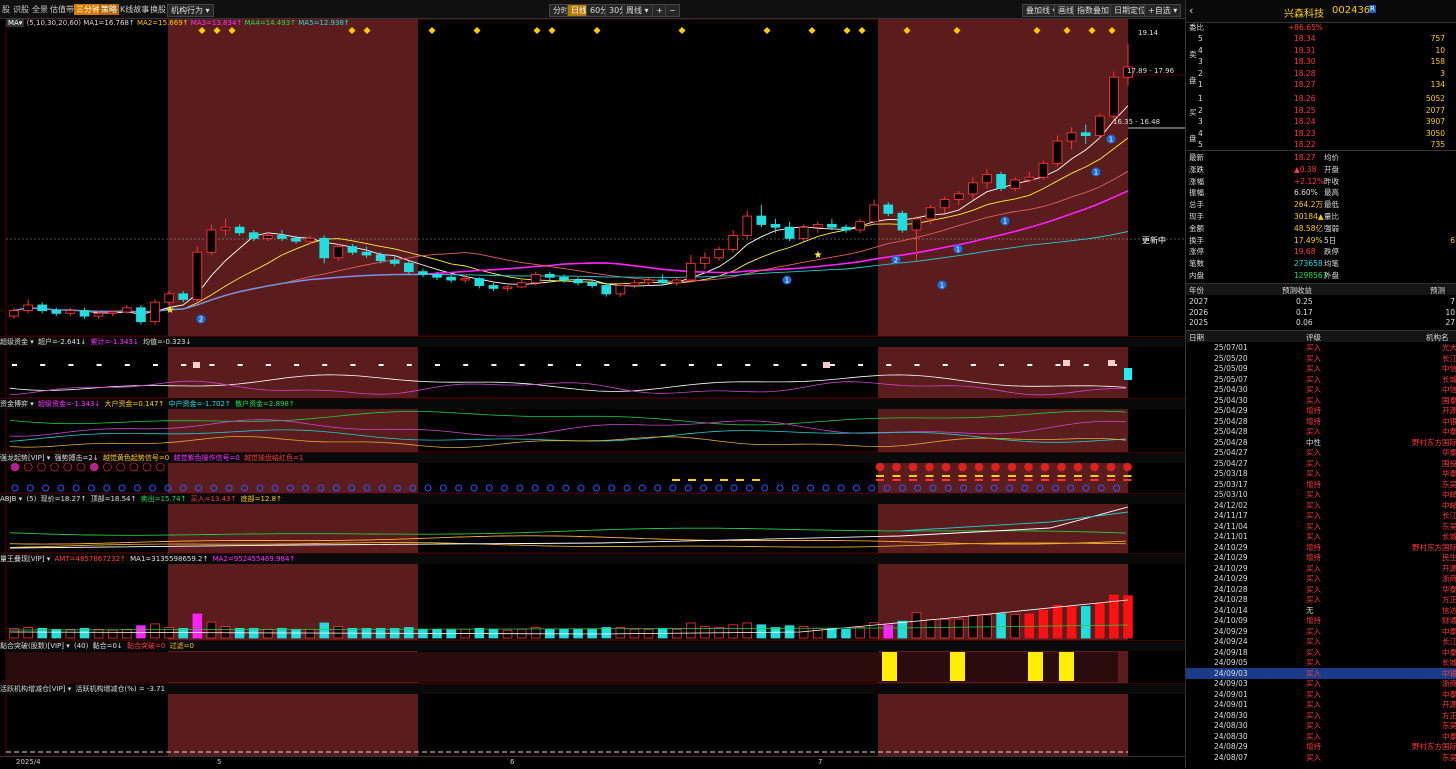 This screenshot has height=769, width=1456. Describe the element at coordinates (1321, 641) in the screenshot. I see `rating-row: 24/09/24 买入 长江` at that location.